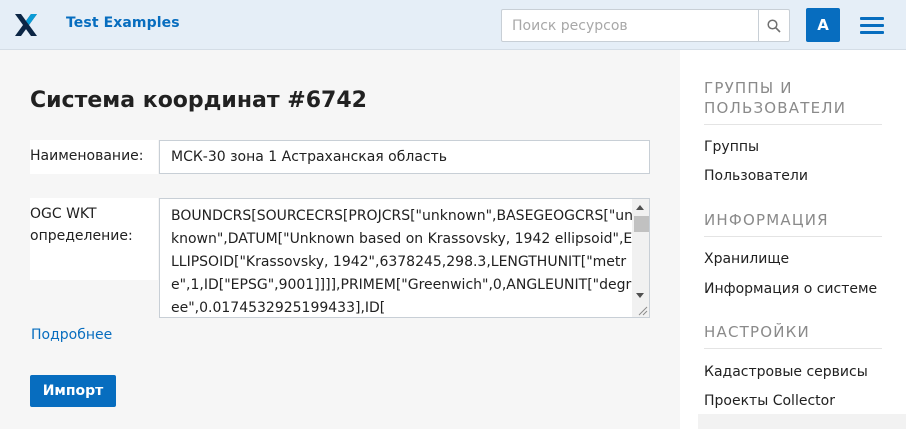 The height and width of the screenshot is (429, 906). I want to click on scroll-up-arrow-icon, so click(640, 207).